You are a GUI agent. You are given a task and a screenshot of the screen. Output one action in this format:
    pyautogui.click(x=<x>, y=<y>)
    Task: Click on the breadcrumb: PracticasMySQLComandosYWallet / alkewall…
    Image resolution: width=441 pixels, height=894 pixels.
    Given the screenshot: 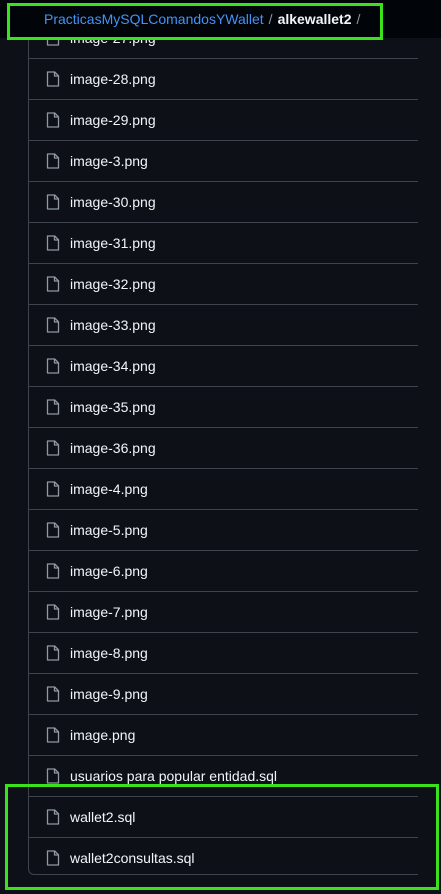 What is the action you would take?
    pyautogui.click(x=204, y=19)
    